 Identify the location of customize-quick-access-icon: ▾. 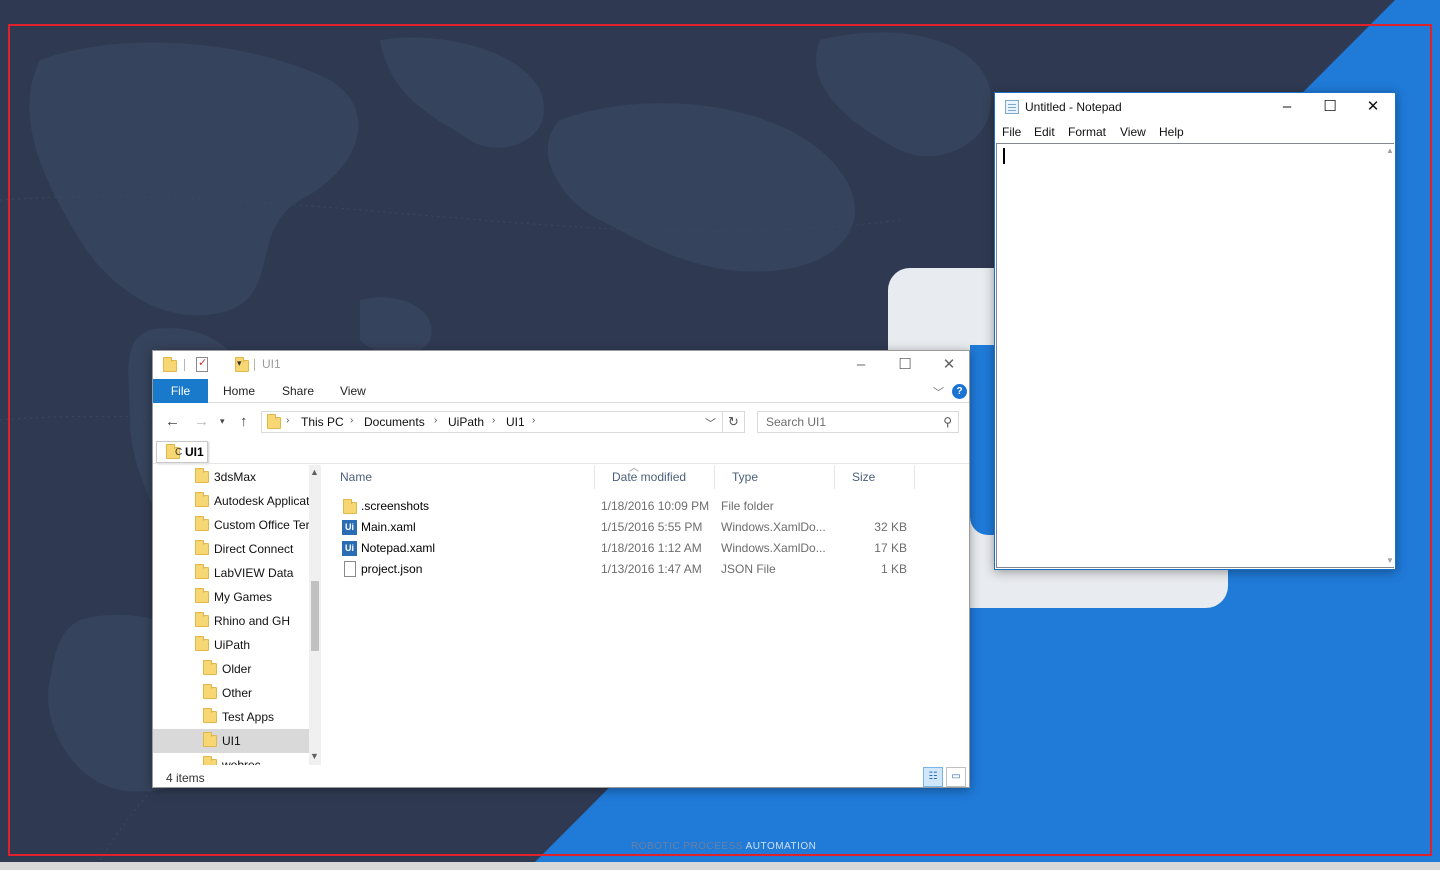
(239, 363).